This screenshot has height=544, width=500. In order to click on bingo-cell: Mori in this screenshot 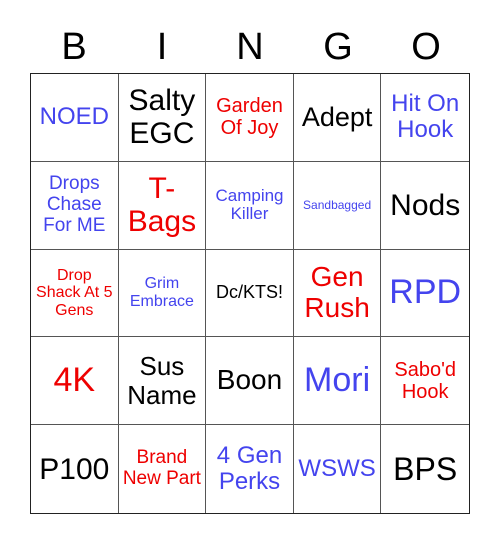, I will do `click(337, 381)`.